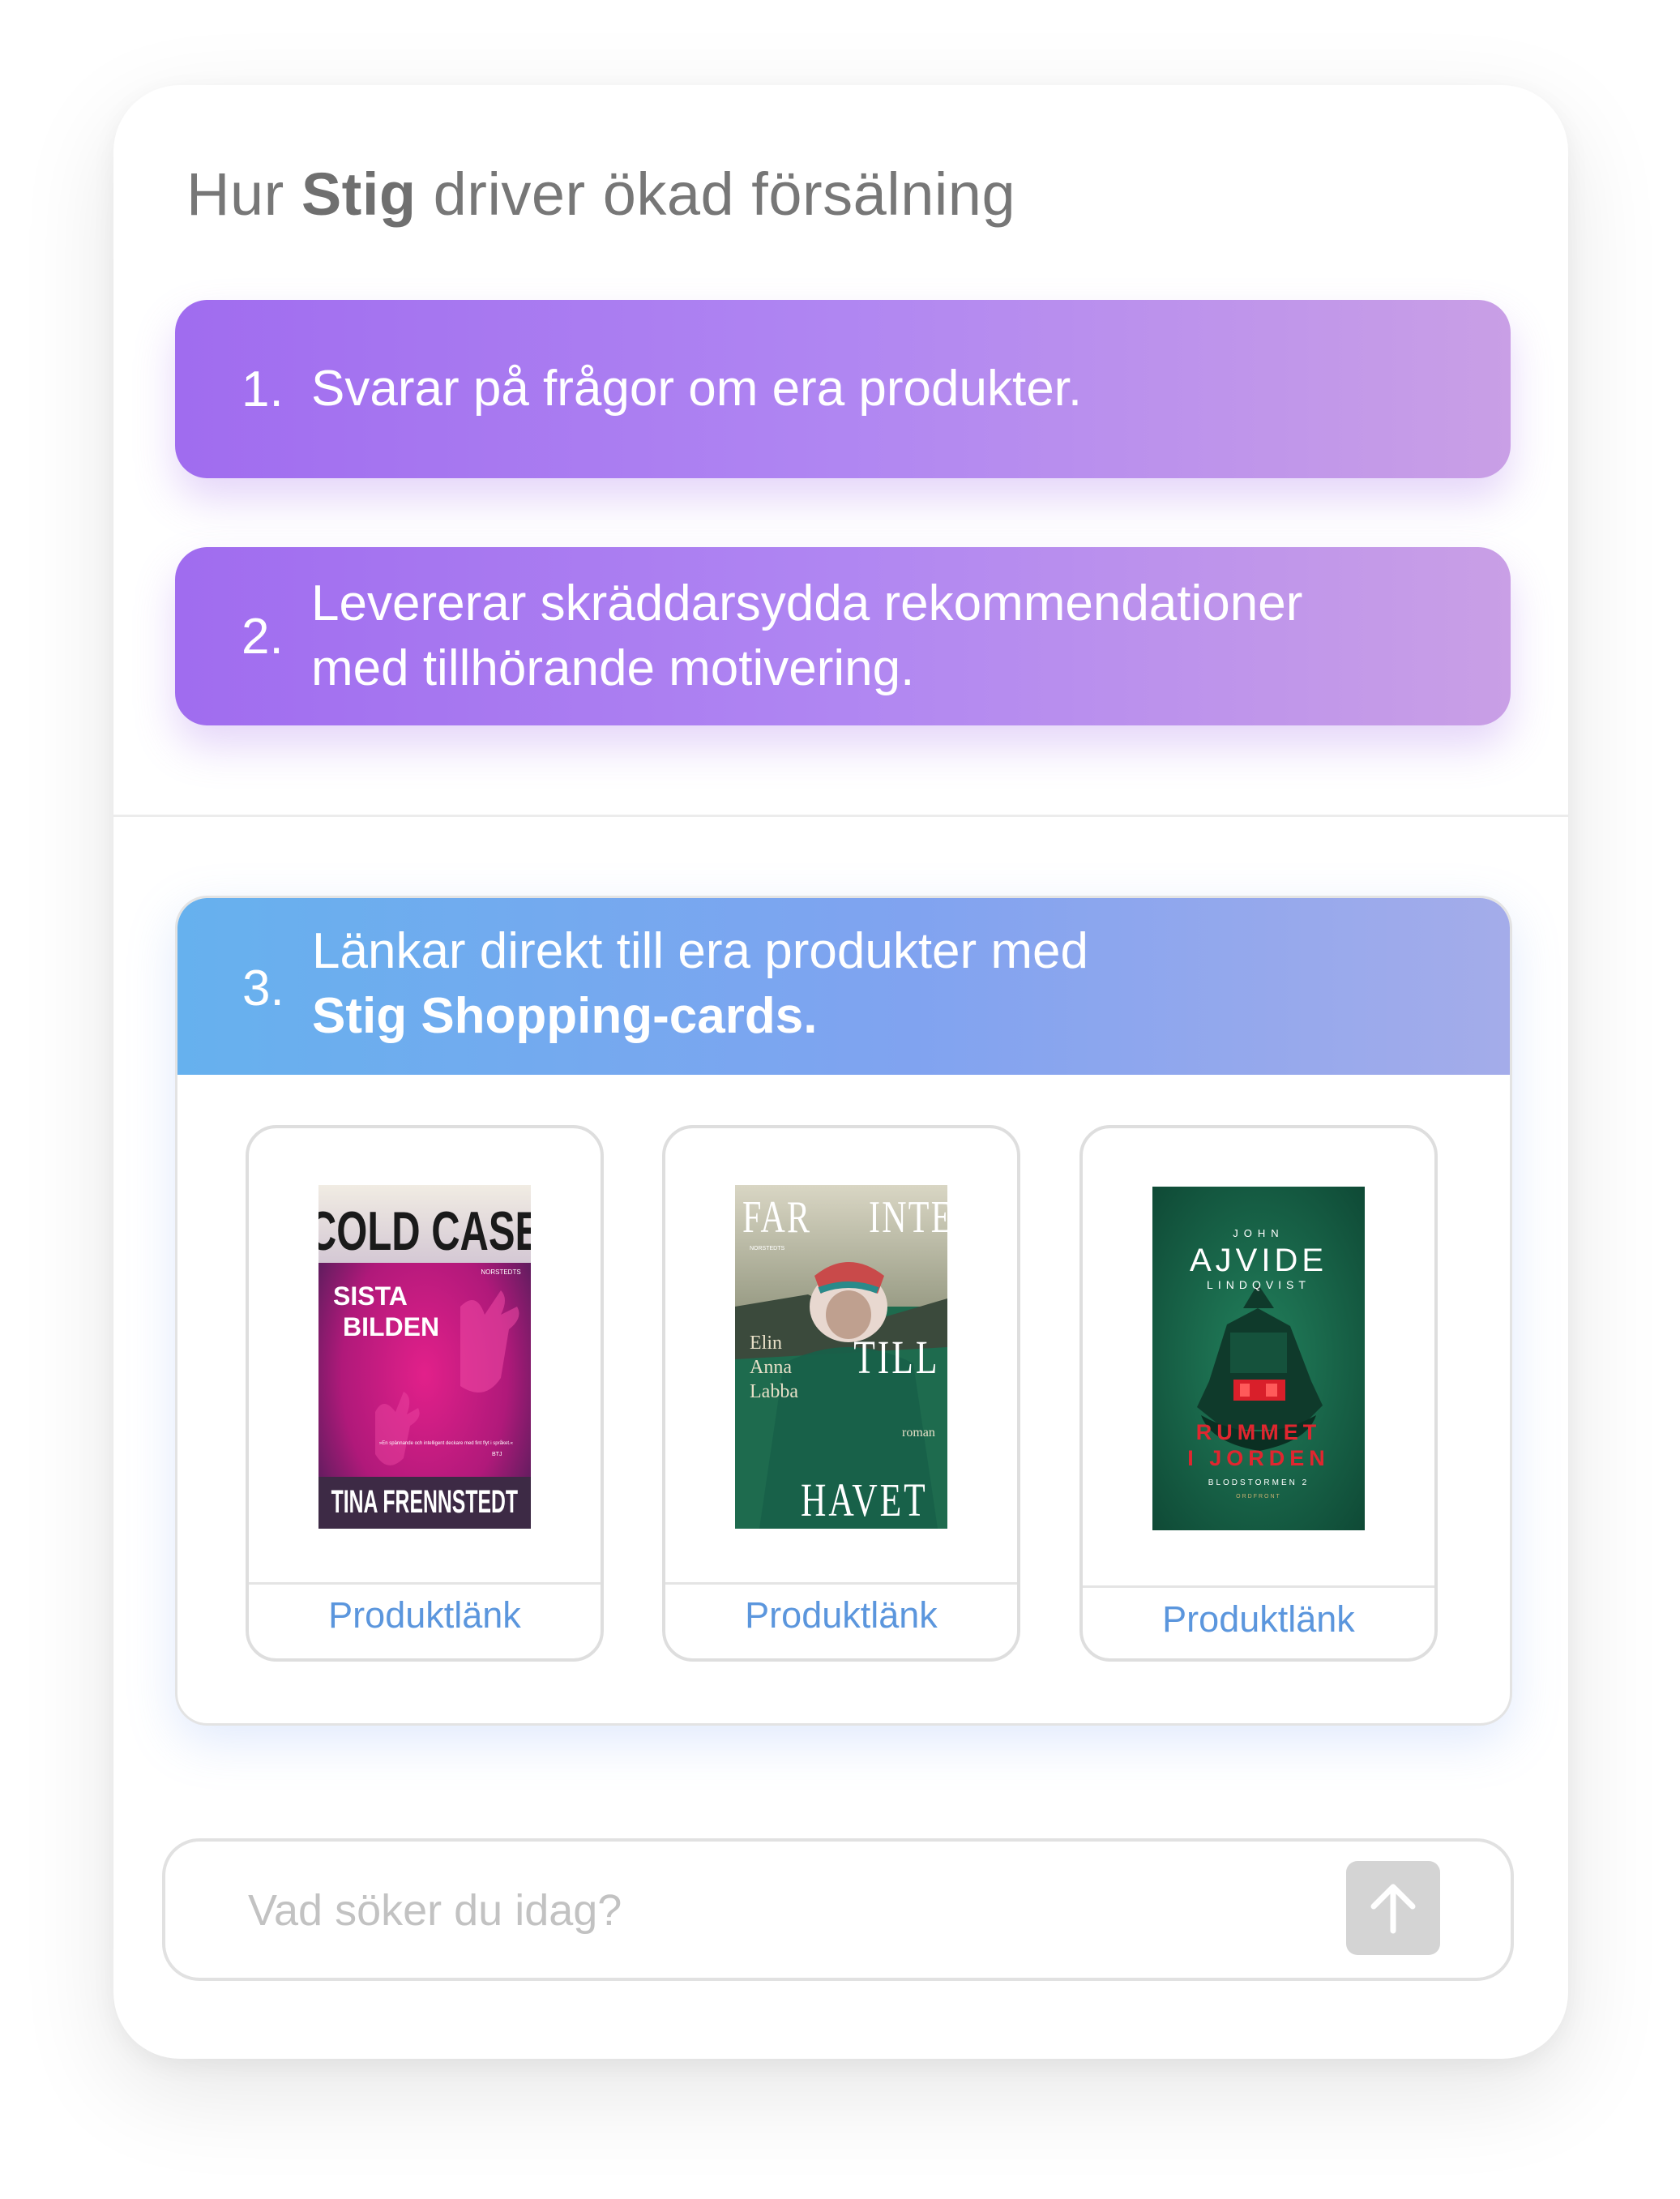 The height and width of the screenshot is (2199, 1680). I want to click on cover-quote-source: BTJ, so click(497, 1454).